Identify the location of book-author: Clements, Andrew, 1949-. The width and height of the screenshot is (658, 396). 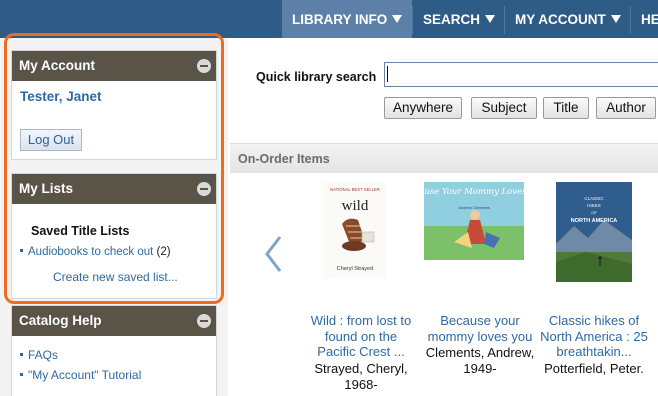
(480, 360).